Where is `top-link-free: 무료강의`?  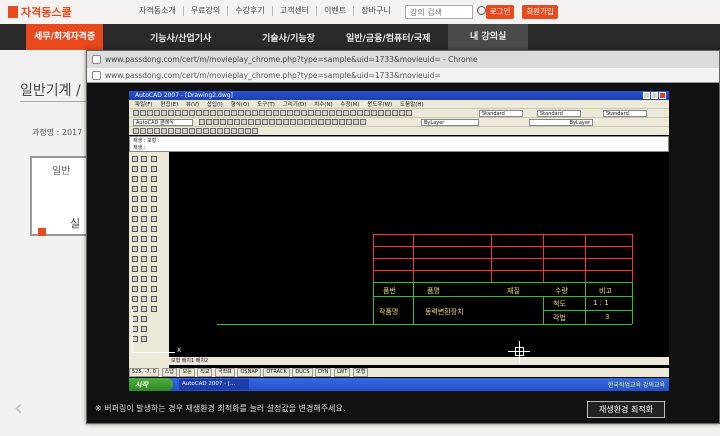
top-link-free: 무료강의 is located at coordinates (204, 11).